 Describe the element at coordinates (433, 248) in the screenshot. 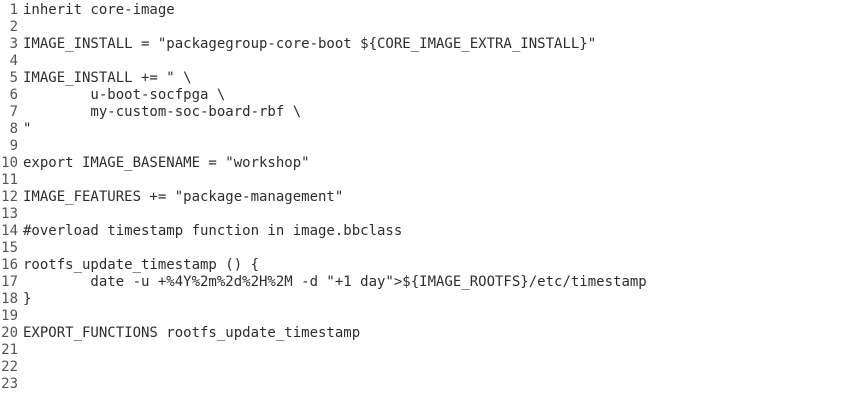

I see `editor-line: 15` at that location.